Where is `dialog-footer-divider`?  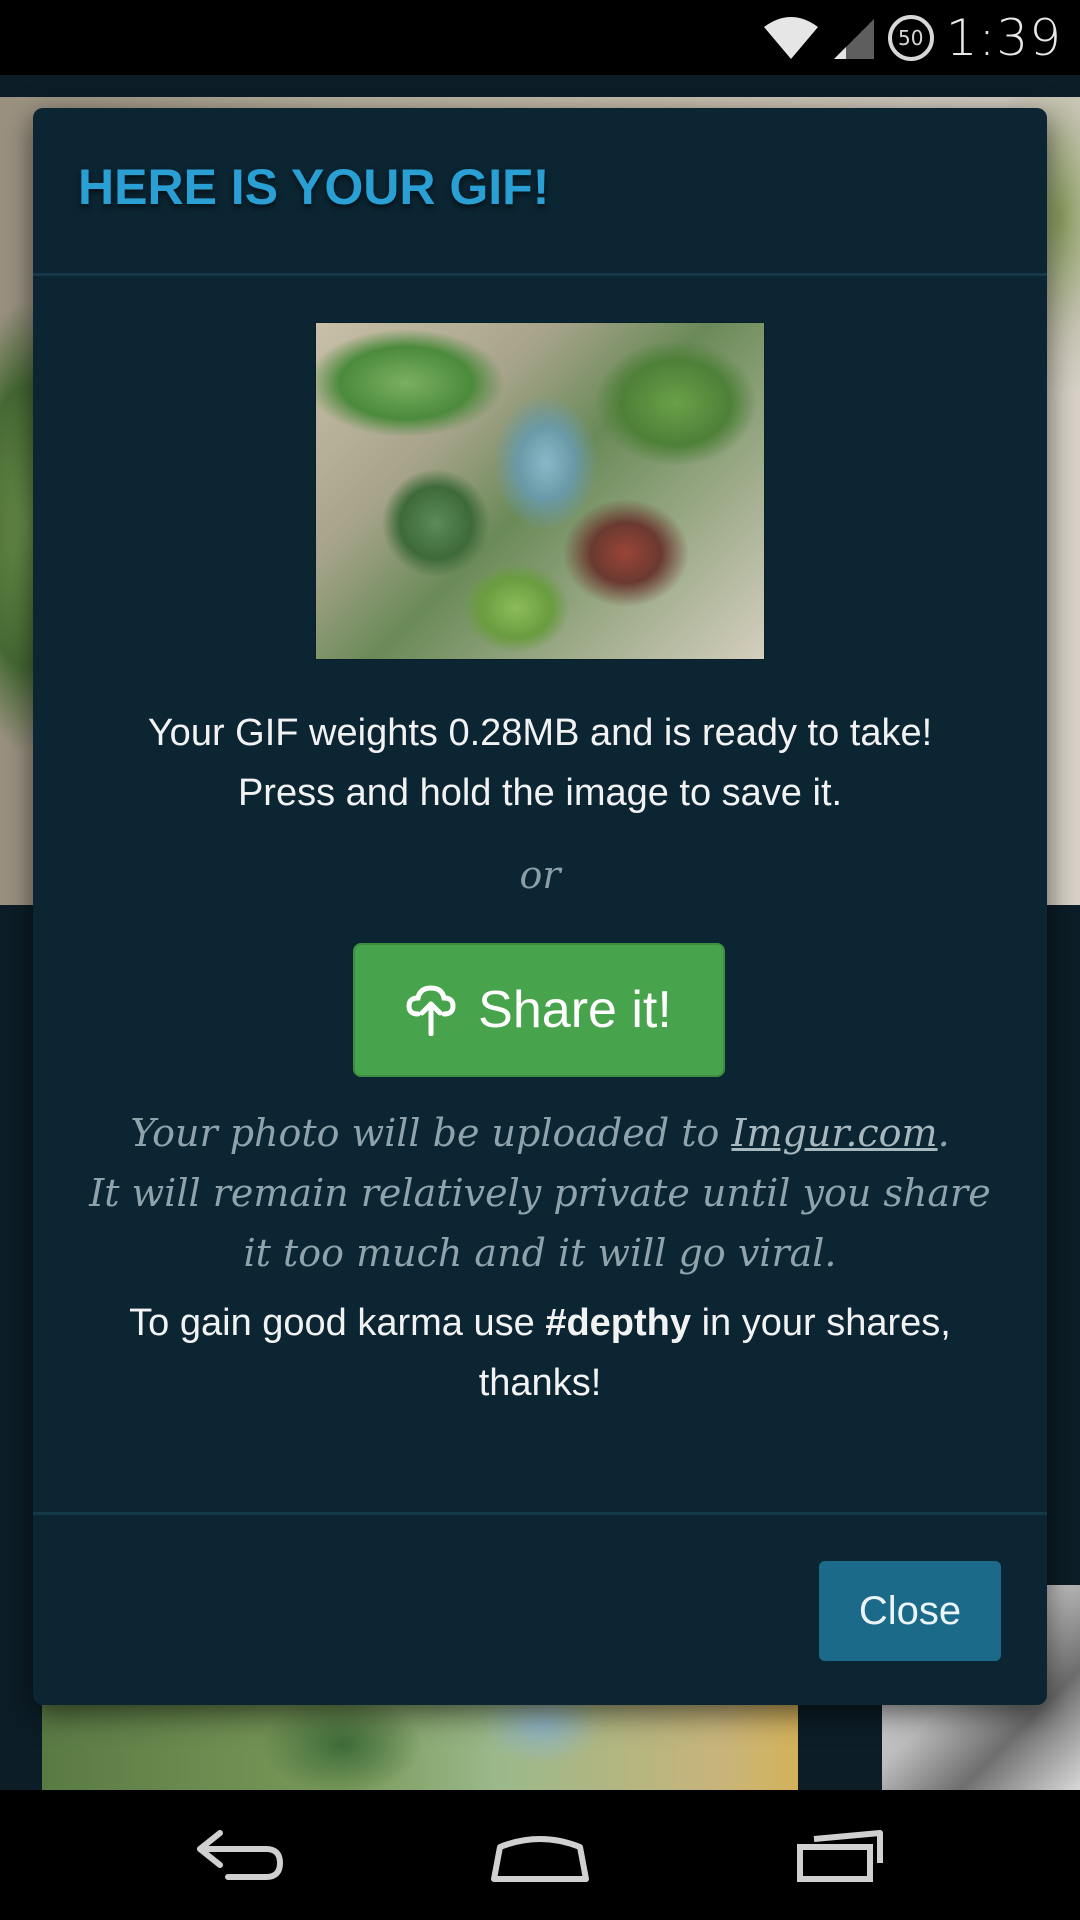
dialog-footer-divider is located at coordinates (540, 1513).